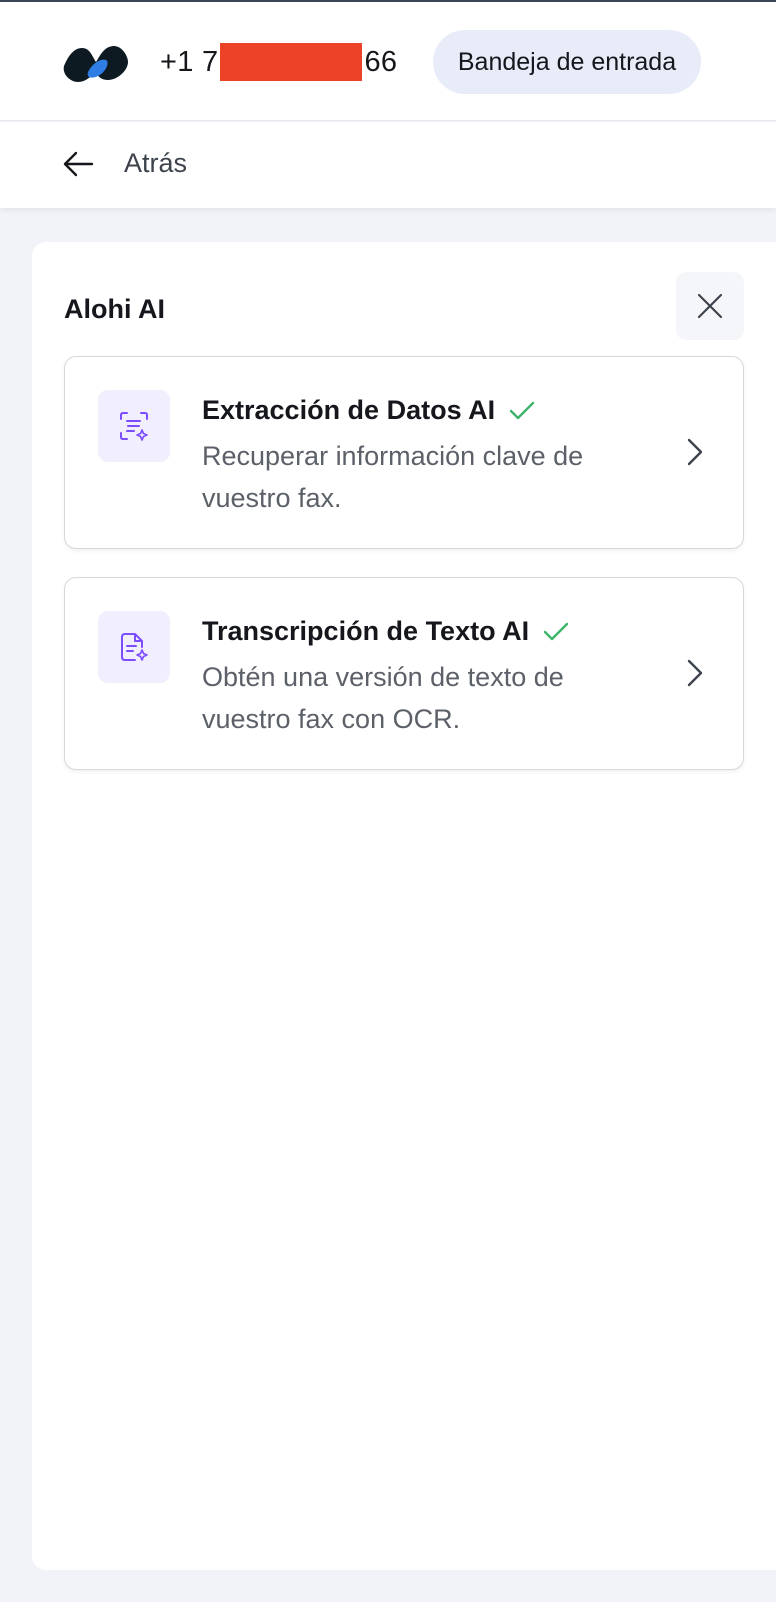 The height and width of the screenshot is (1602, 776). I want to click on close-button, so click(710, 306).